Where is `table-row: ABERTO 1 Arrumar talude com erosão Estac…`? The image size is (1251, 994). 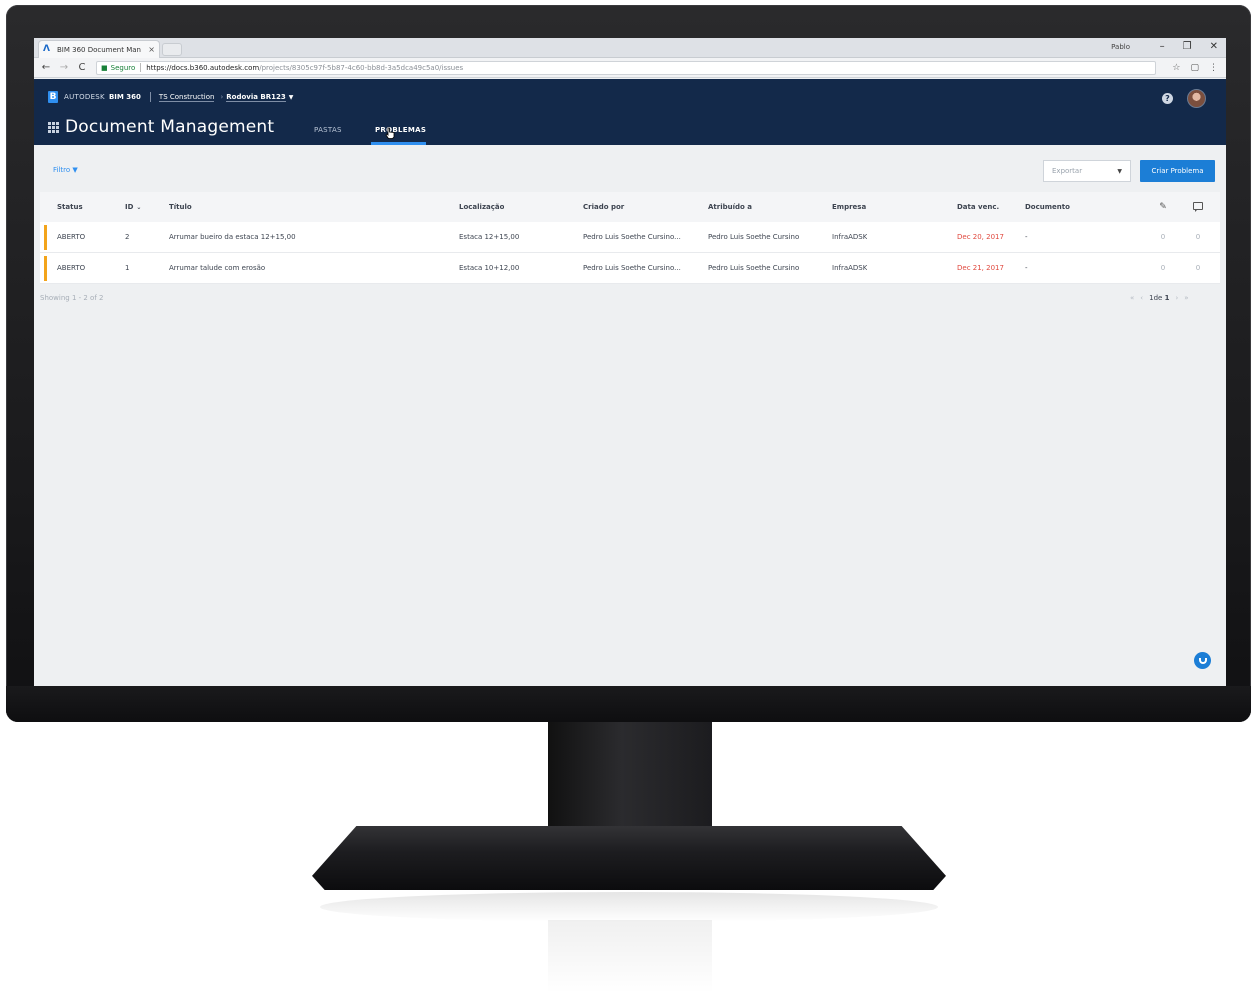
table-row: ABERTO 1 Arrumar talude com erosão Estac… is located at coordinates (630, 268).